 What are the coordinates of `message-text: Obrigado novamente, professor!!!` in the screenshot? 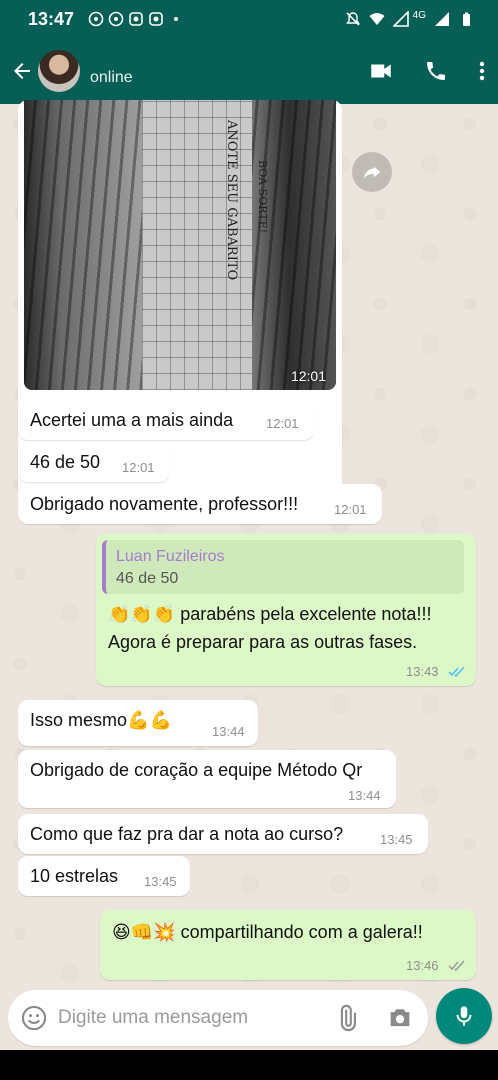 It's located at (164, 504).